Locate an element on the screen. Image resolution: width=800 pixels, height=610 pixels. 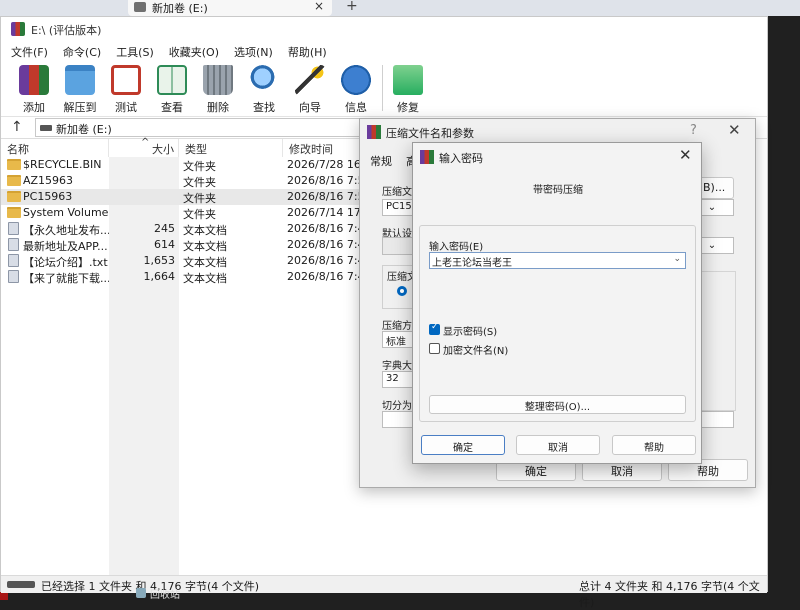
file-name: AZ15963 is located at coordinates (55, 181).